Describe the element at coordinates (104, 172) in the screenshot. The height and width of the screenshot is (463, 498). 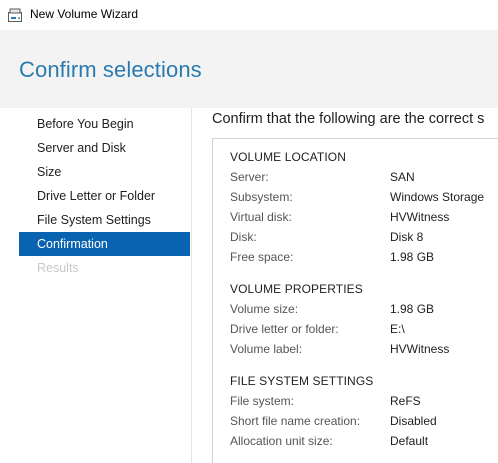
I see `nav-item-size: Size` at that location.